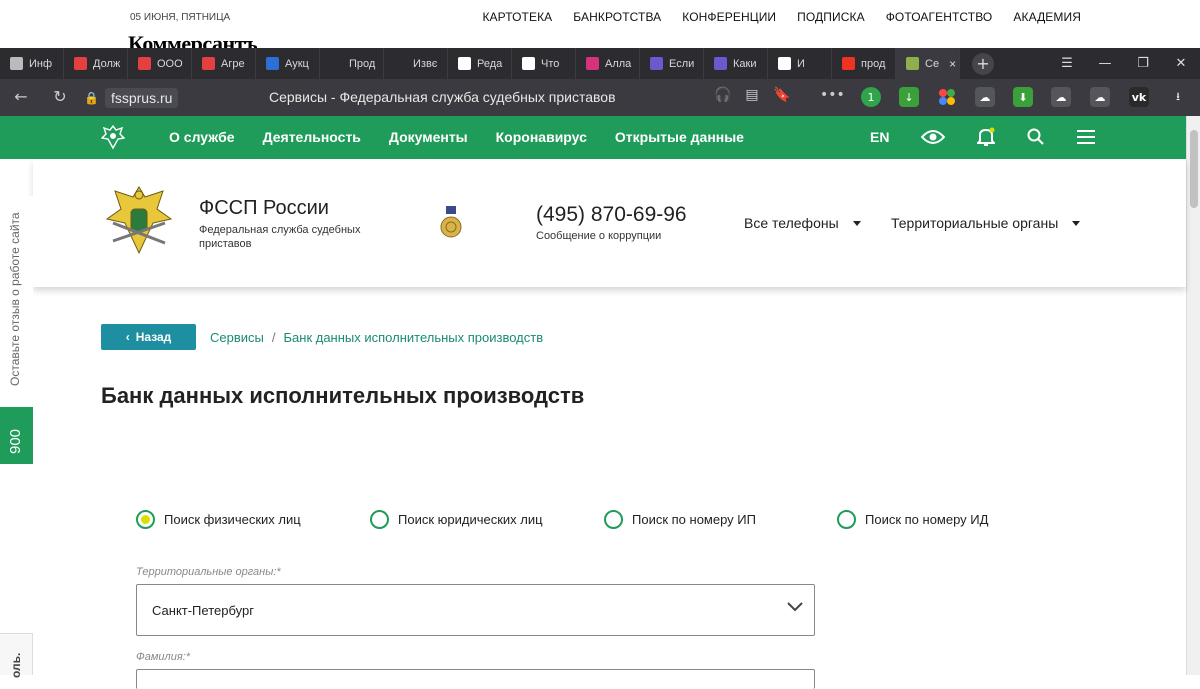 Image resolution: width=1200 pixels, height=689 pixels. I want to click on restore-icon: ❐, so click(1143, 63).